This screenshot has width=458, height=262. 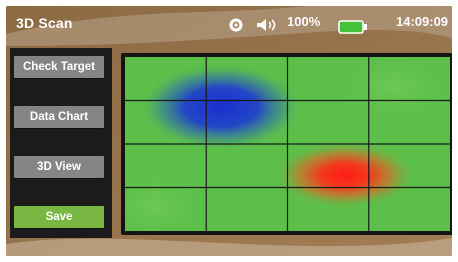 I want to click on 3d-view-button: 3D View, so click(x=59, y=167).